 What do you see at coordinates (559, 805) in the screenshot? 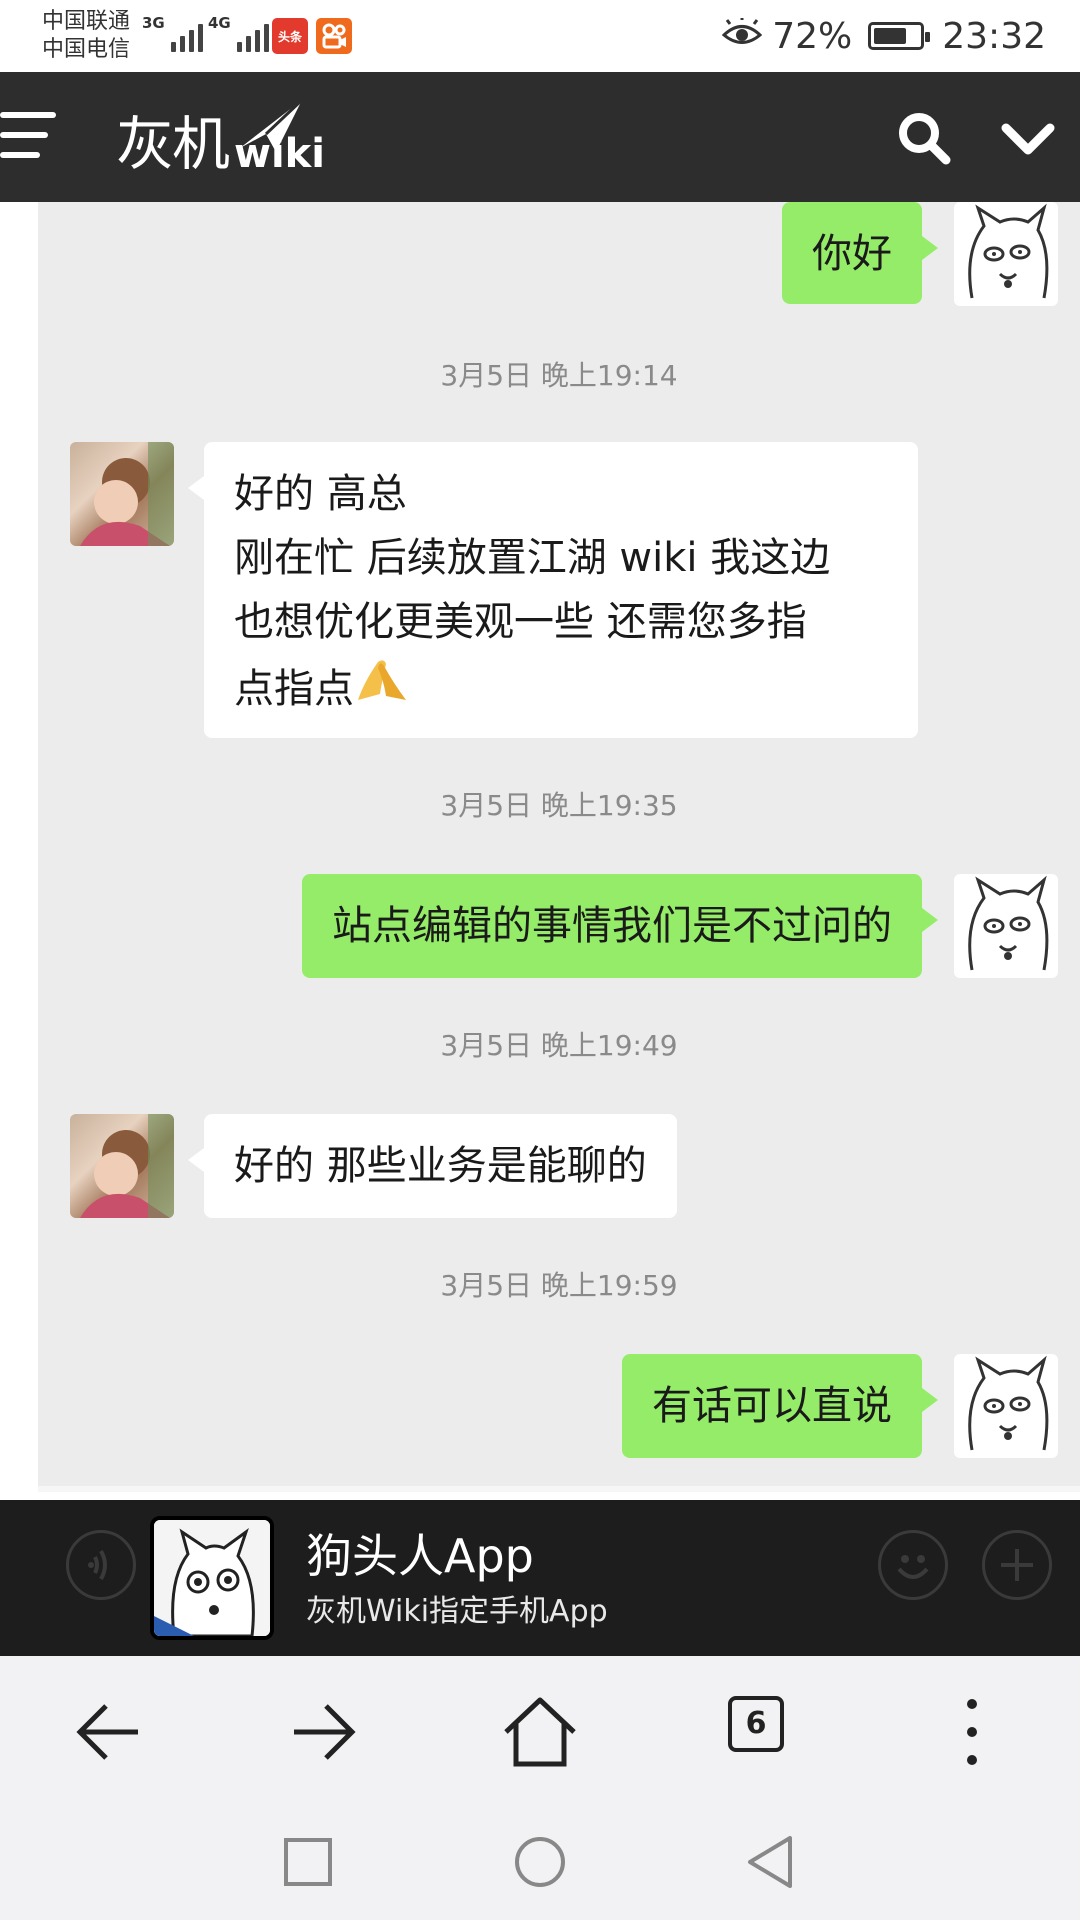
I see `message-timestamp: 3月5日 晚上19:35` at bounding box center [559, 805].